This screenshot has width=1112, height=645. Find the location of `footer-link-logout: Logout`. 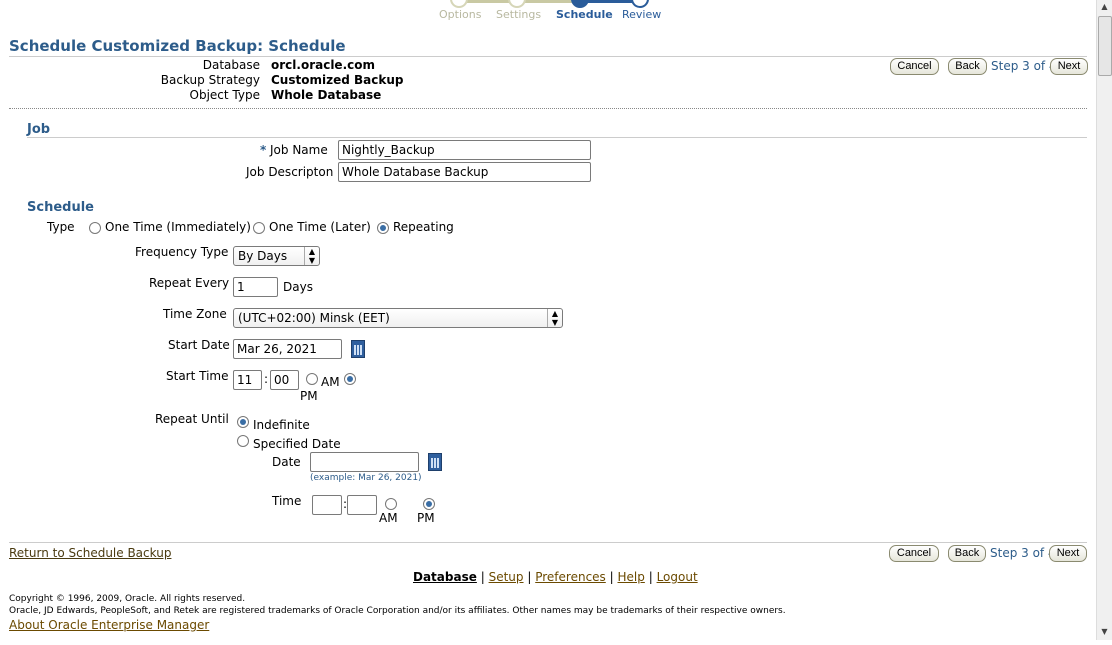

footer-link-logout: Logout is located at coordinates (677, 577).